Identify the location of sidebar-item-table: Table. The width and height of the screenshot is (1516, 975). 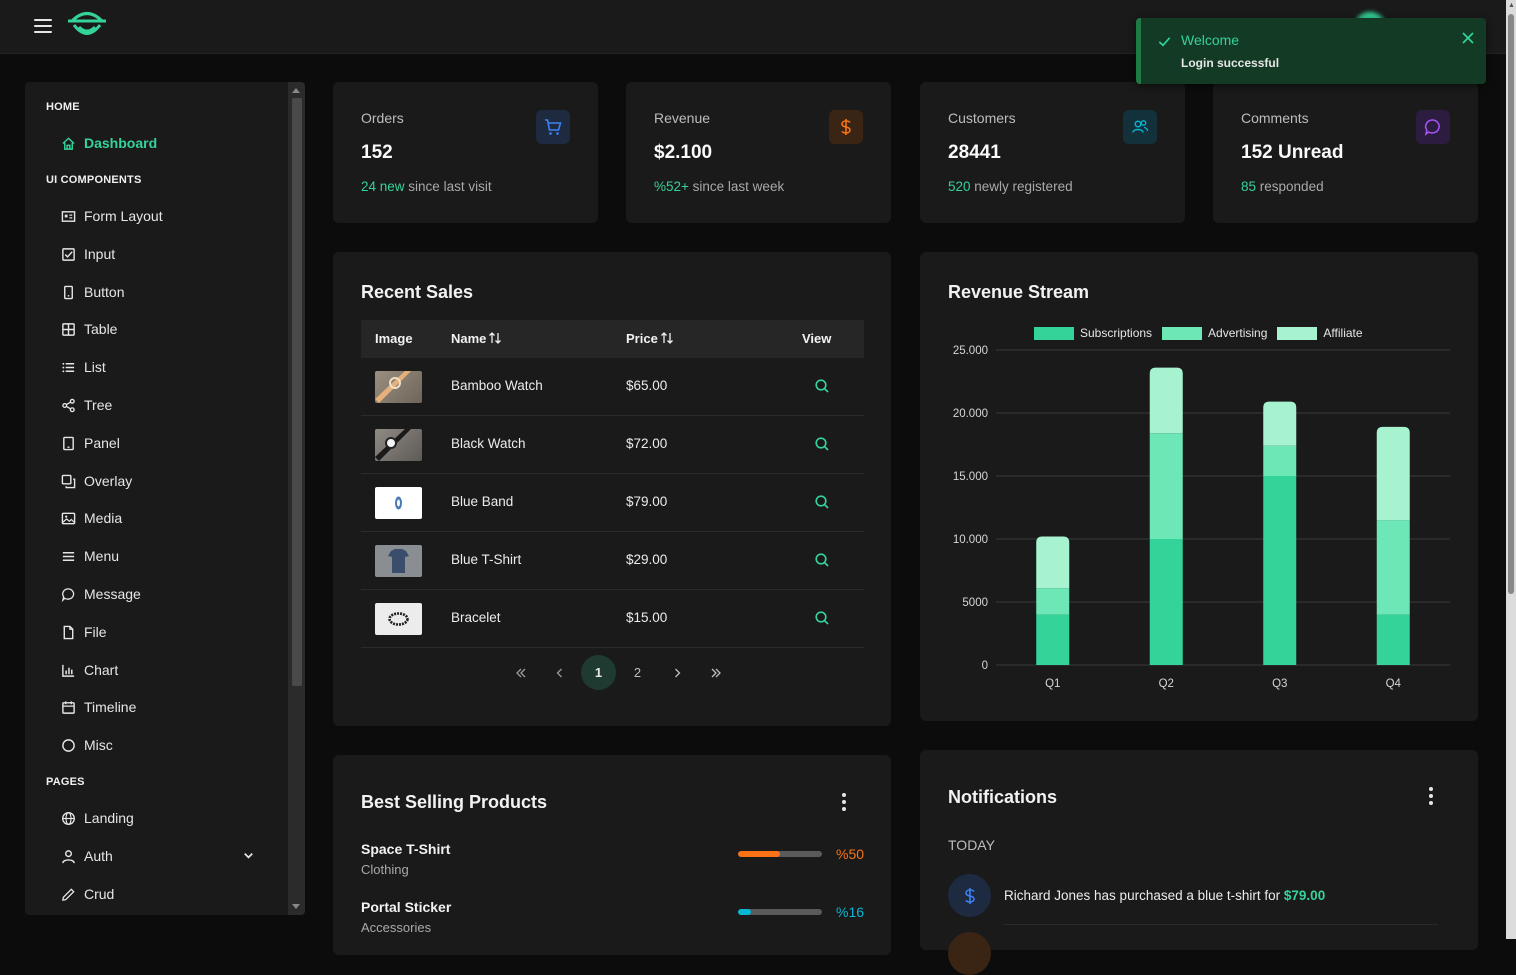
(89, 329).